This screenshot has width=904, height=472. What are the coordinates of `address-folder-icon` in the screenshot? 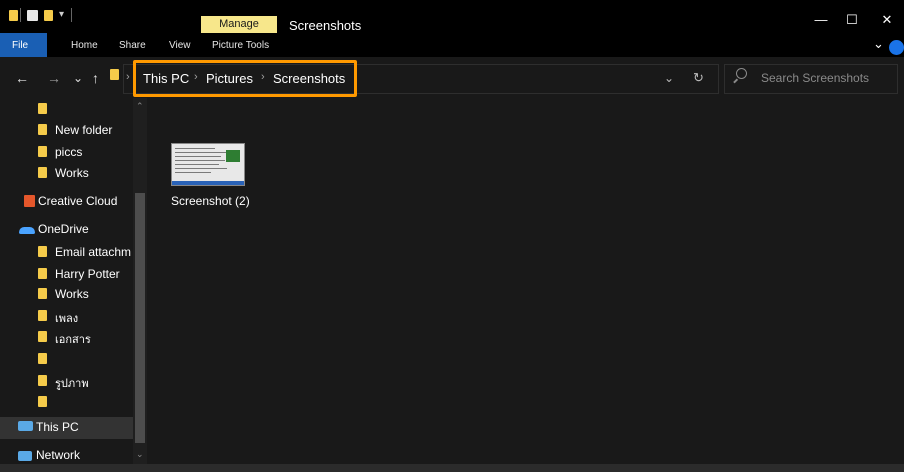 It's located at (114, 74).